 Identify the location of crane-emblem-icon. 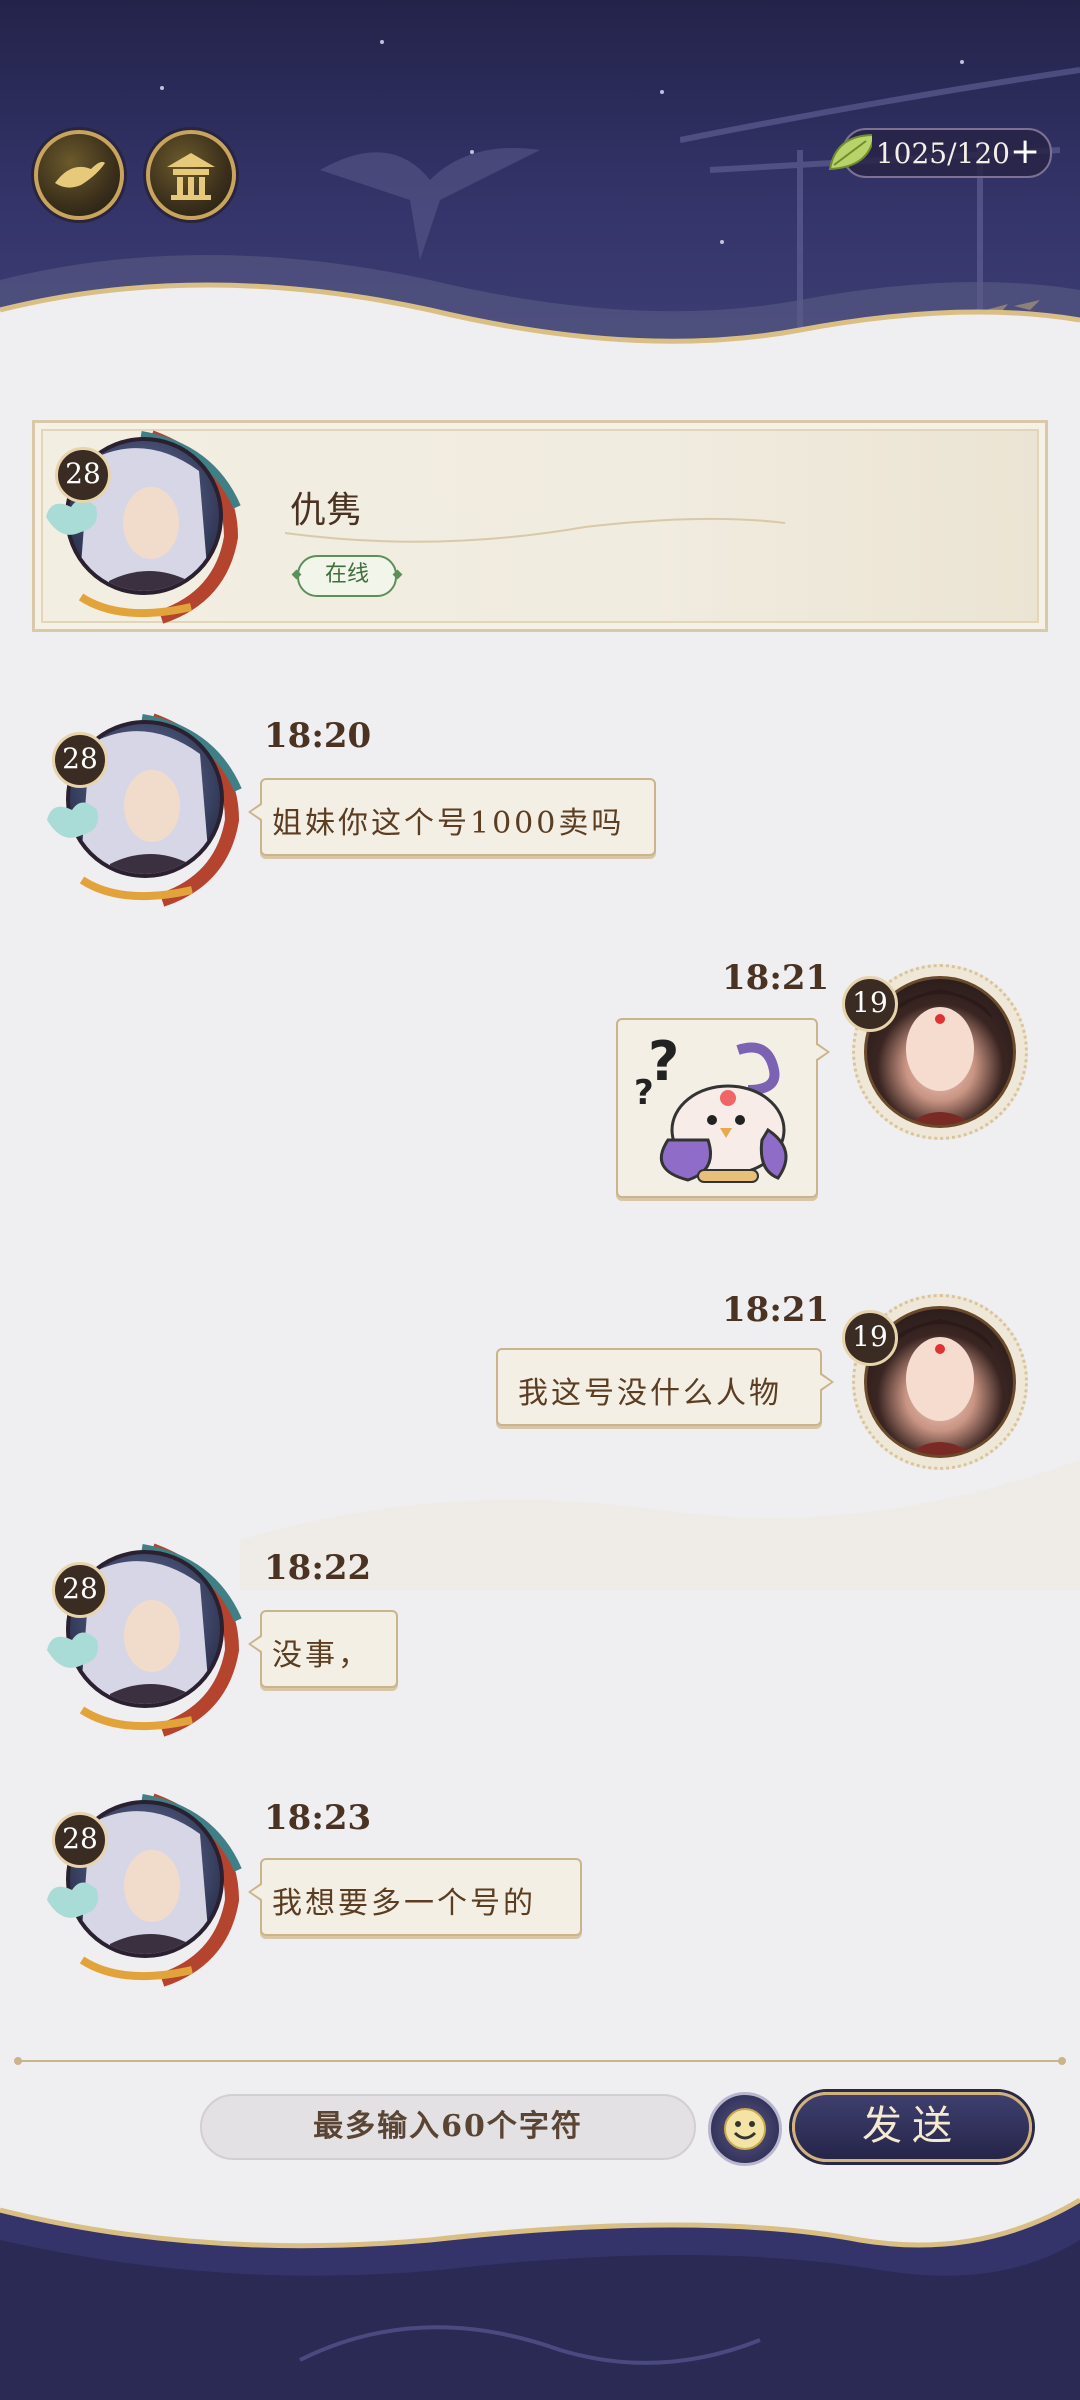
(80, 174).